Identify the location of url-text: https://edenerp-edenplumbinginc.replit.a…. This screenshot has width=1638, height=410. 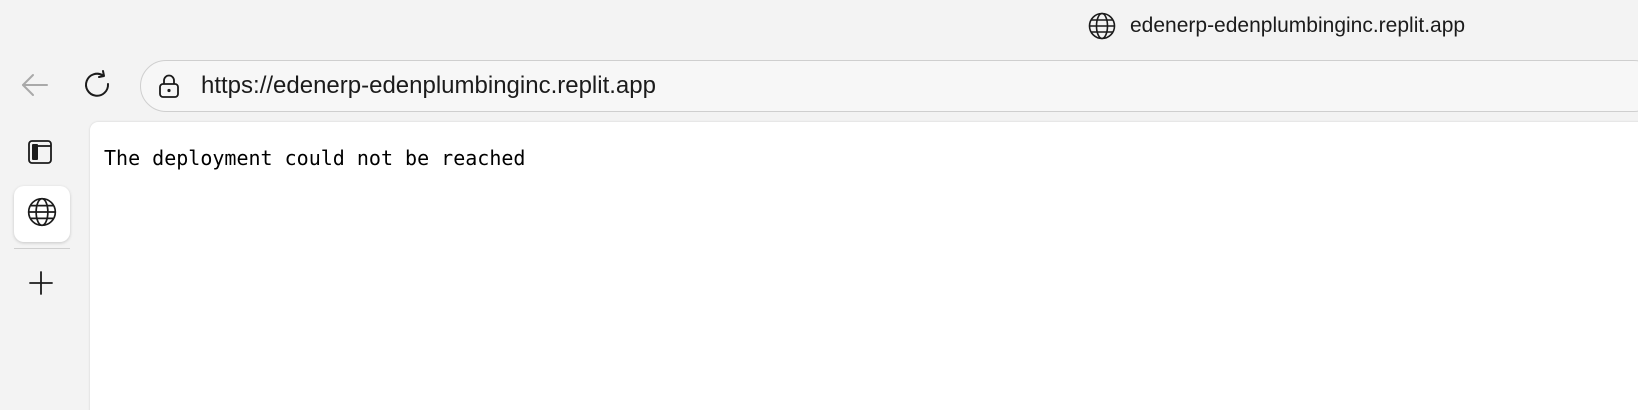
(428, 86).